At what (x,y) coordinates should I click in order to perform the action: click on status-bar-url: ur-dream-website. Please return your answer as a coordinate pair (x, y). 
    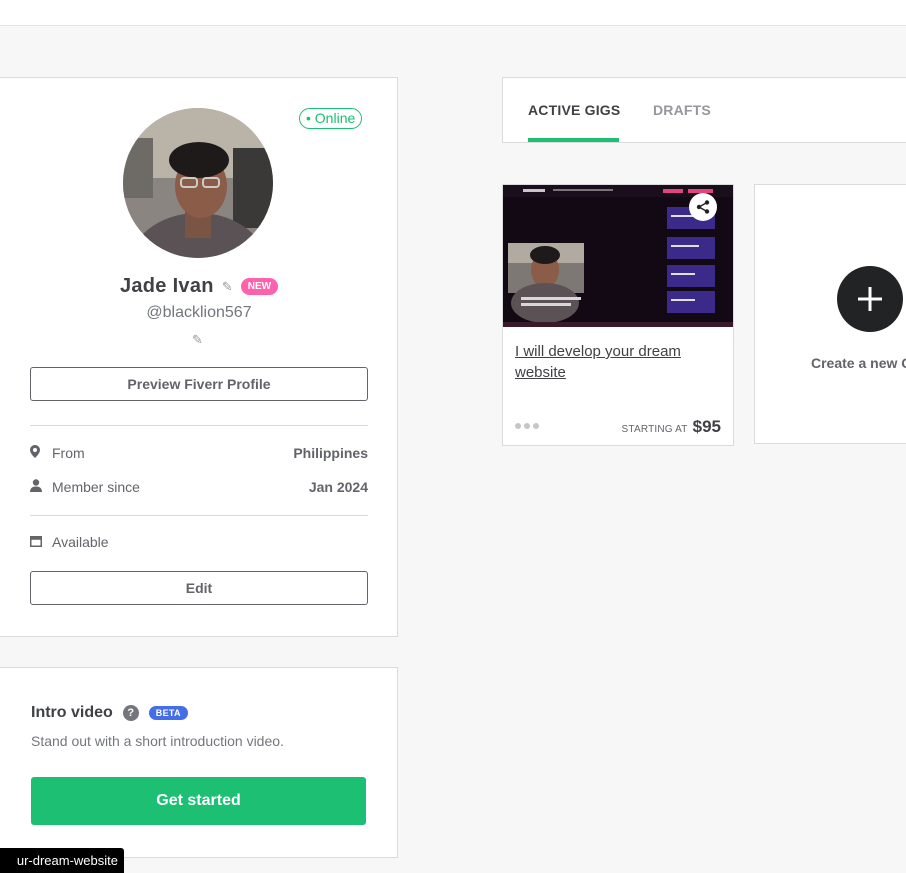
    Looking at the image, I should click on (62, 860).